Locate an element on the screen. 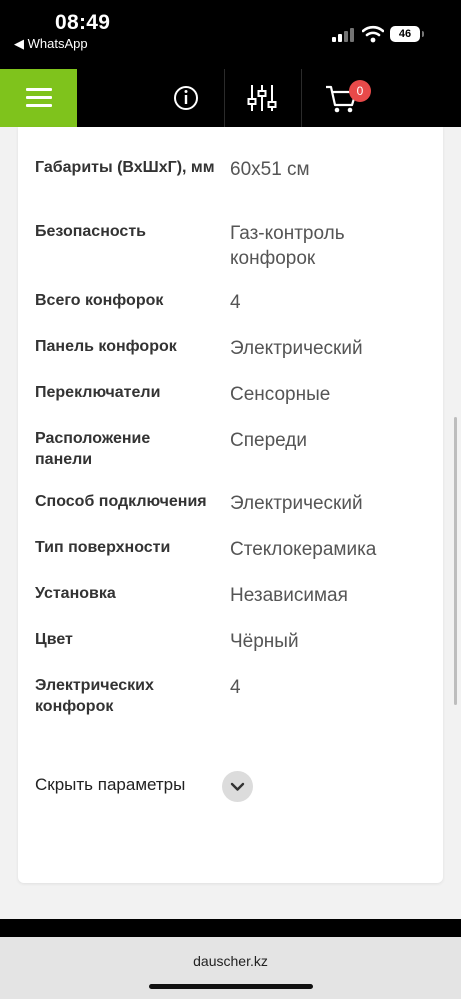  browser-address-bar: dauscher.kz is located at coordinates (230, 968).